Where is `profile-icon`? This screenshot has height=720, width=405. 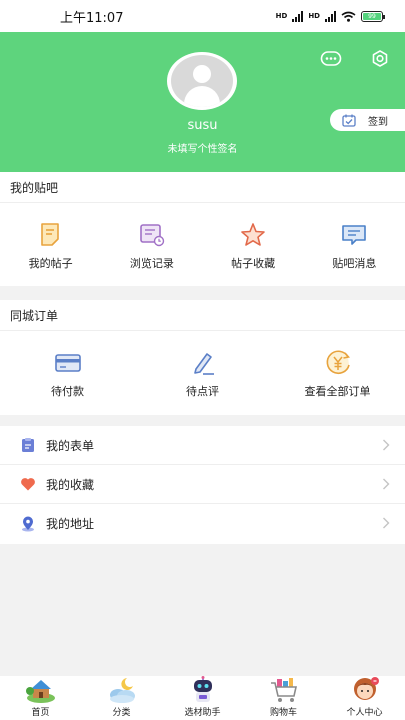
profile-icon is located at coordinates (366, 688).